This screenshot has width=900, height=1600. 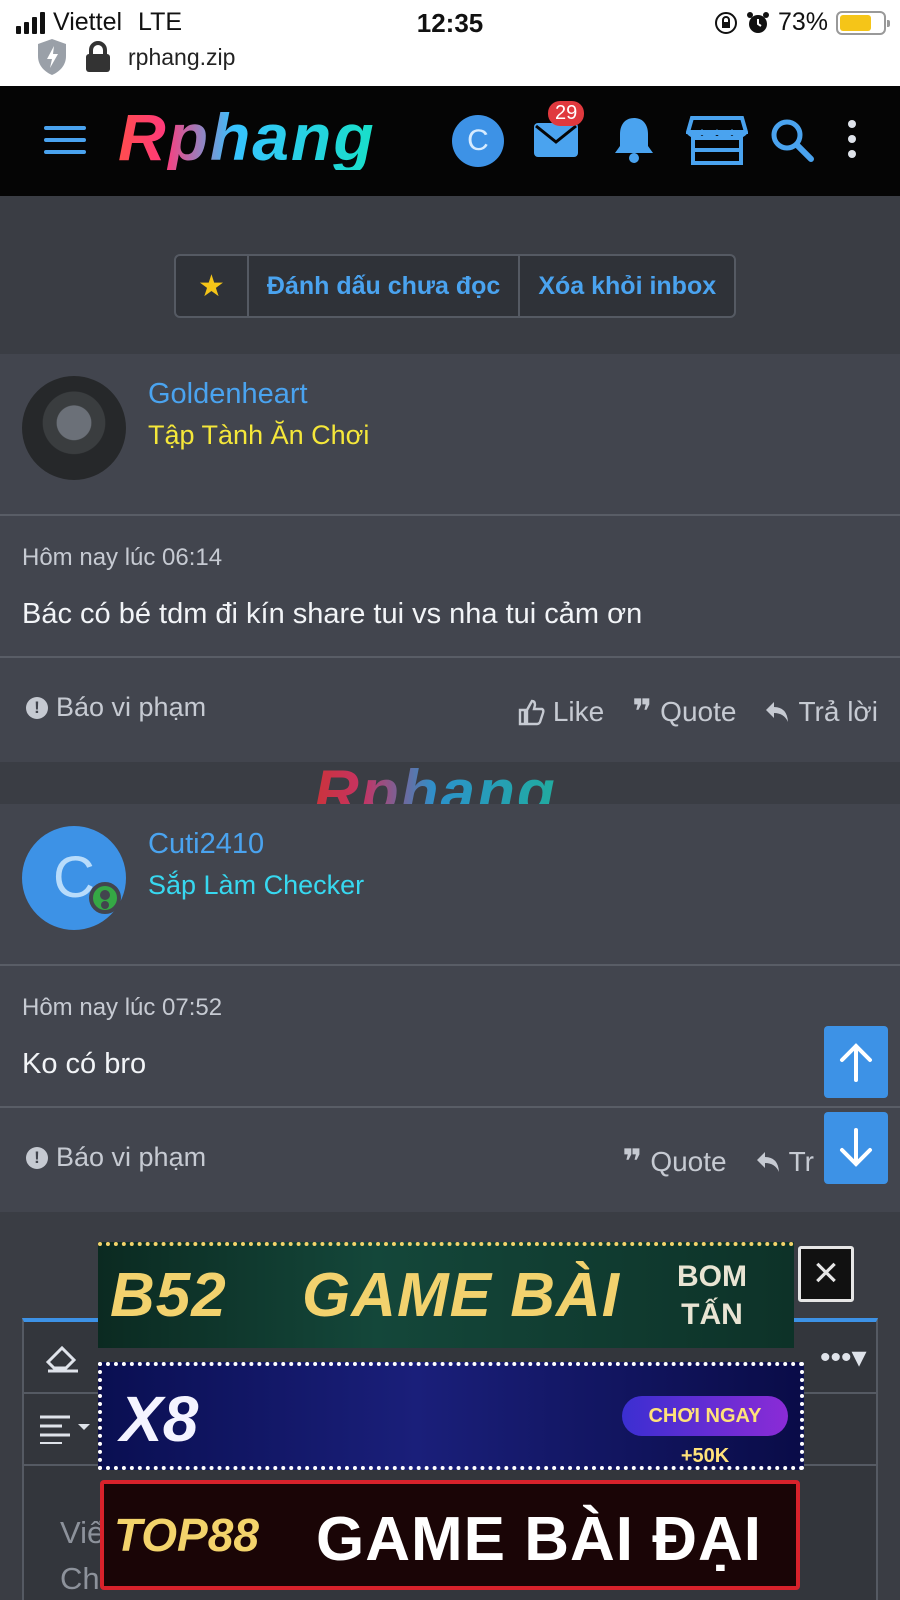 What do you see at coordinates (105, 898) in the screenshot?
I see `online-status-icon` at bounding box center [105, 898].